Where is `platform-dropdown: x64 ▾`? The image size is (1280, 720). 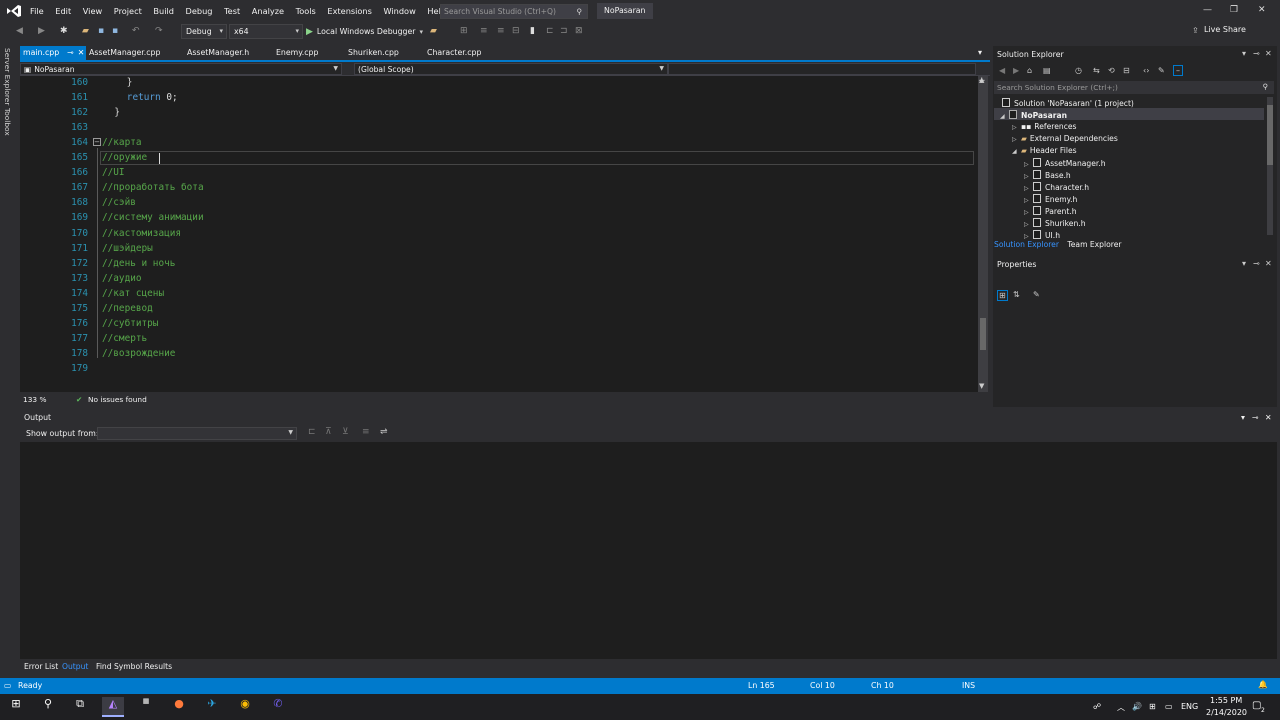 platform-dropdown: x64 ▾ is located at coordinates (266, 31).